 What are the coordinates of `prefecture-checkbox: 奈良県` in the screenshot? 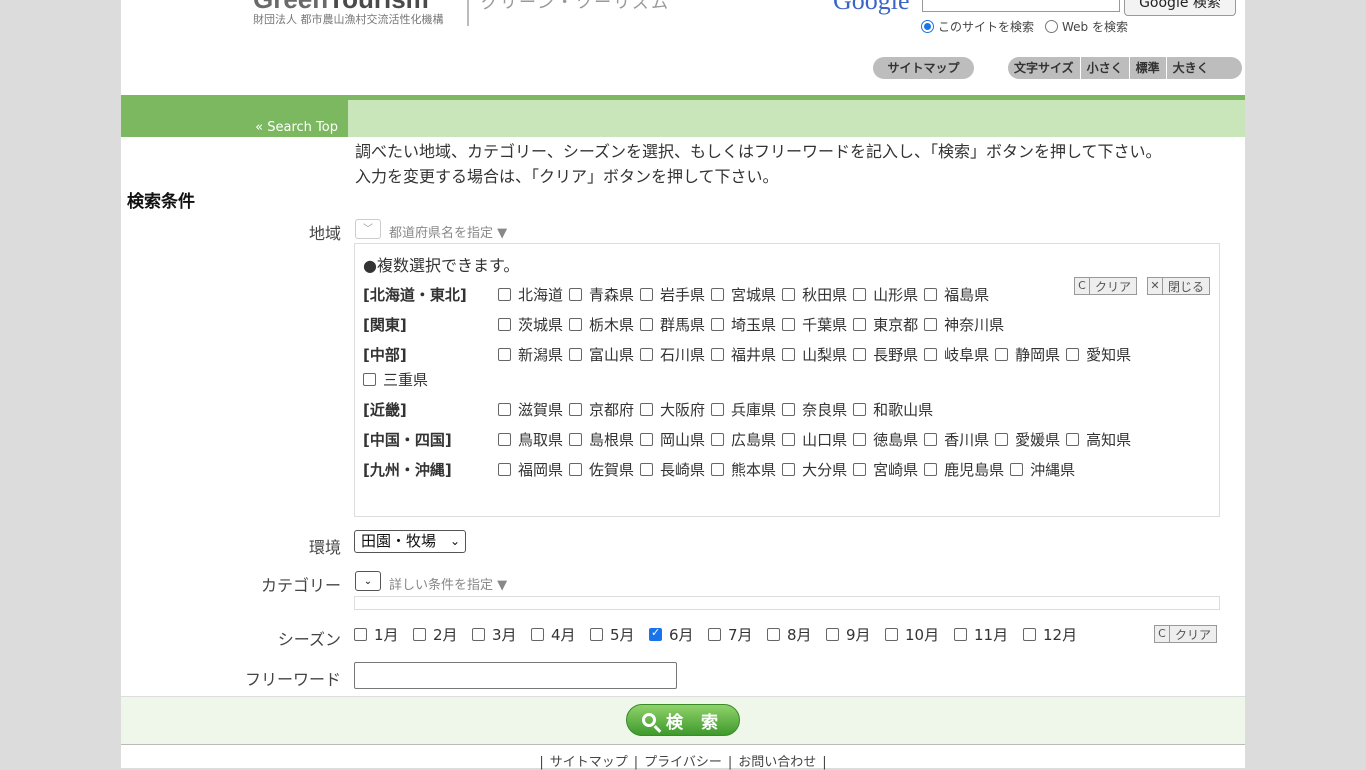 It's located at (814, 409).